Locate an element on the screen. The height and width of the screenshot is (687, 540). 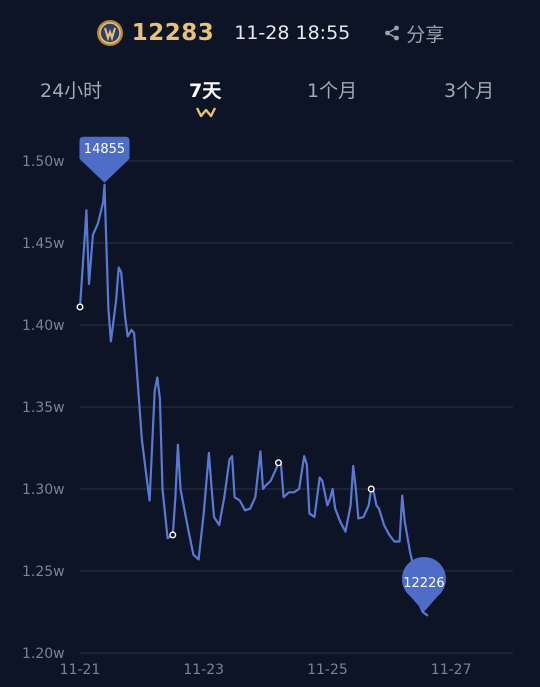
price-timestamp: 11-28 18:55 is located at coordinates (292, 33).